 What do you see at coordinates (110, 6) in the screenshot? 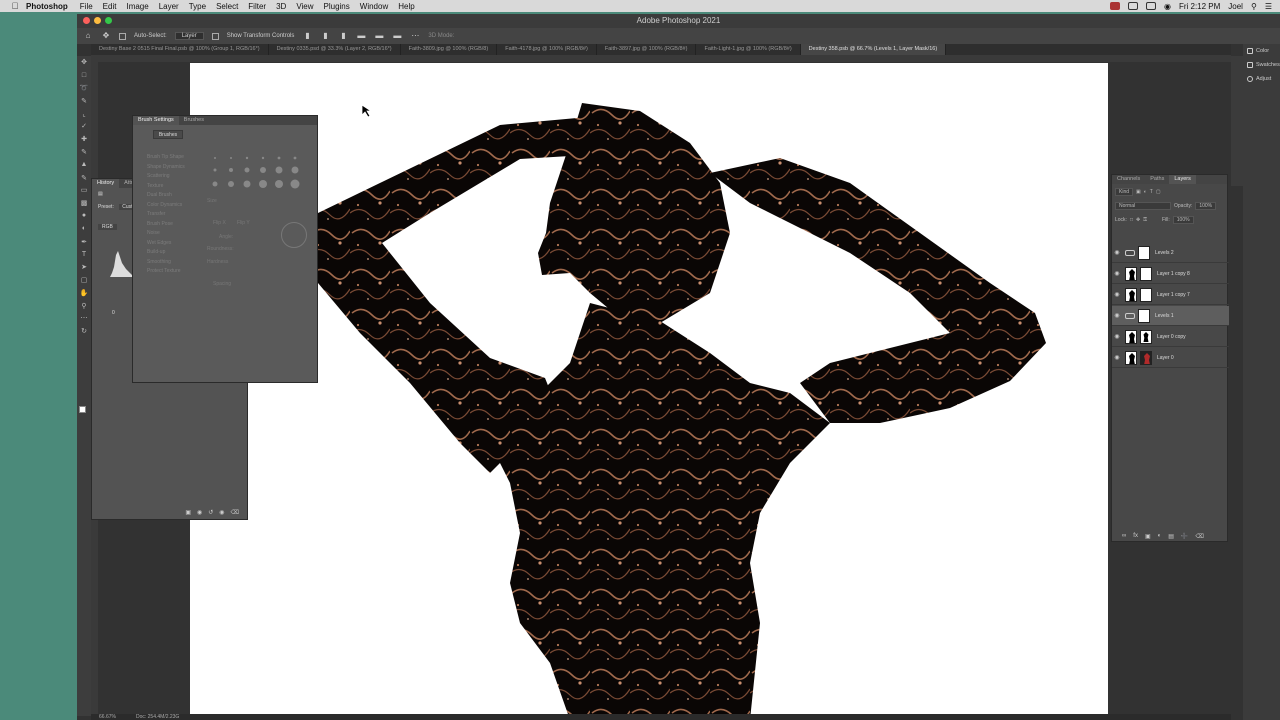
I see `menu-edit: Edit` at bounding box center [110, 6].